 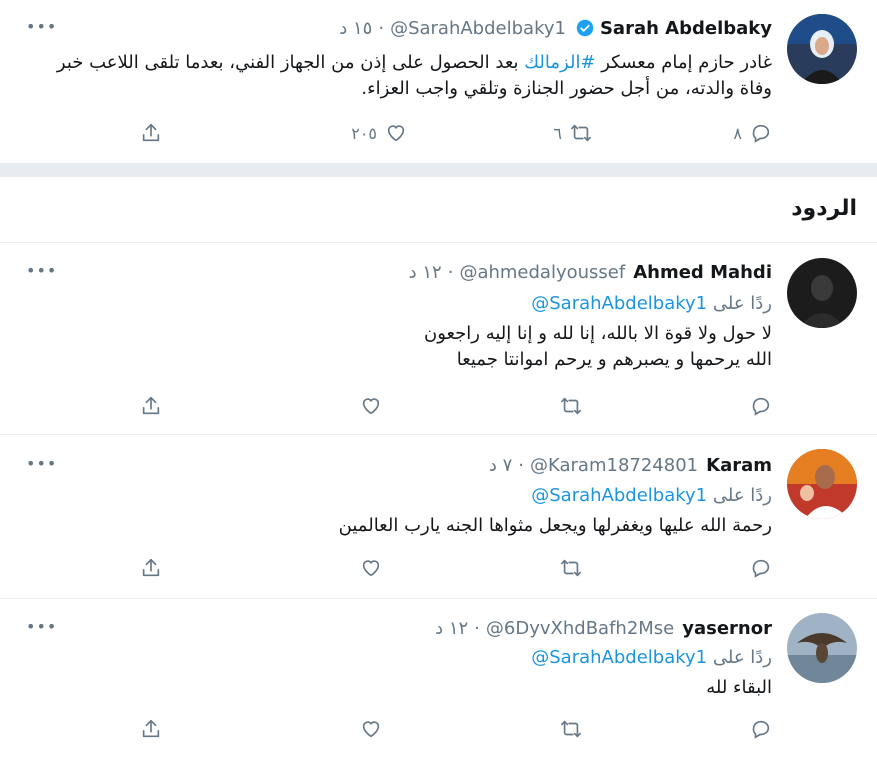 What do you see at coordinates (438, 170) in the screenshot?
I see `section-divider` at bounding box center [438, 170].